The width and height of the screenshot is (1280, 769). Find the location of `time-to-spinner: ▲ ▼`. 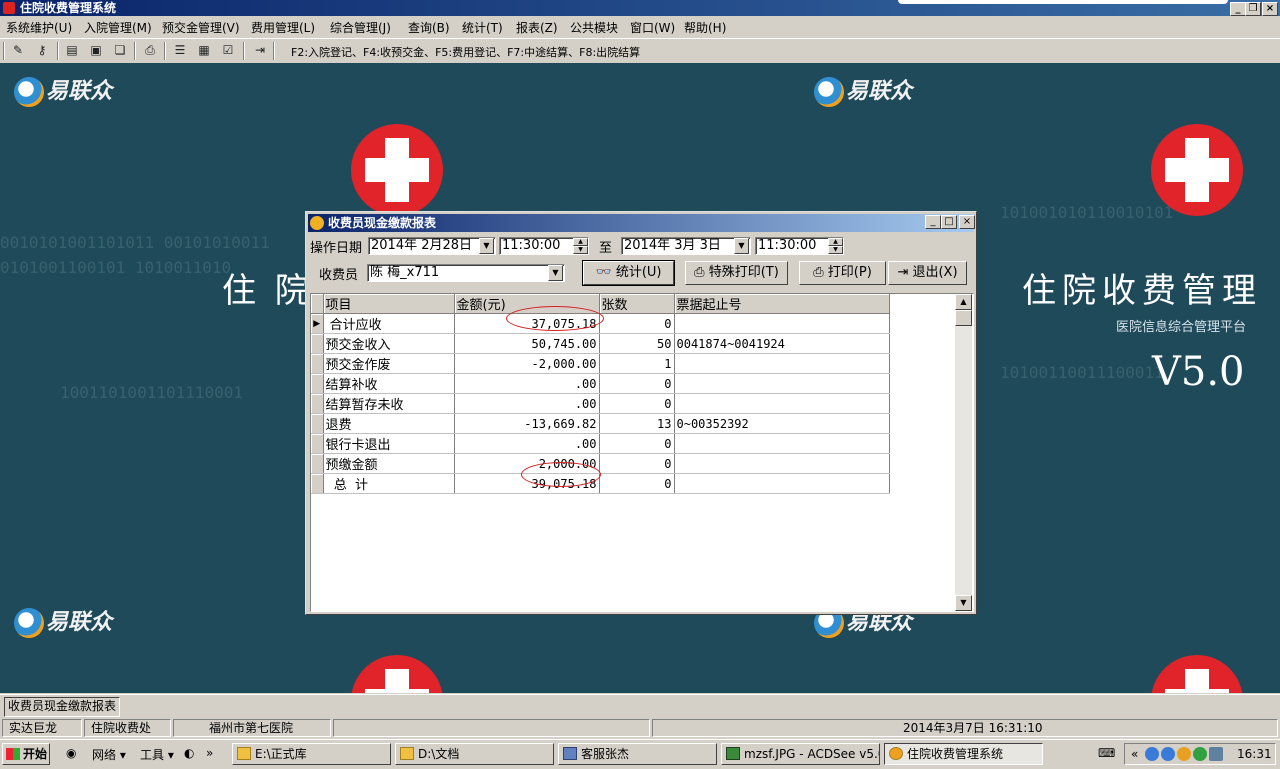

time-to-spinner: ▲ ▼ is located at coordinates (835, 246).